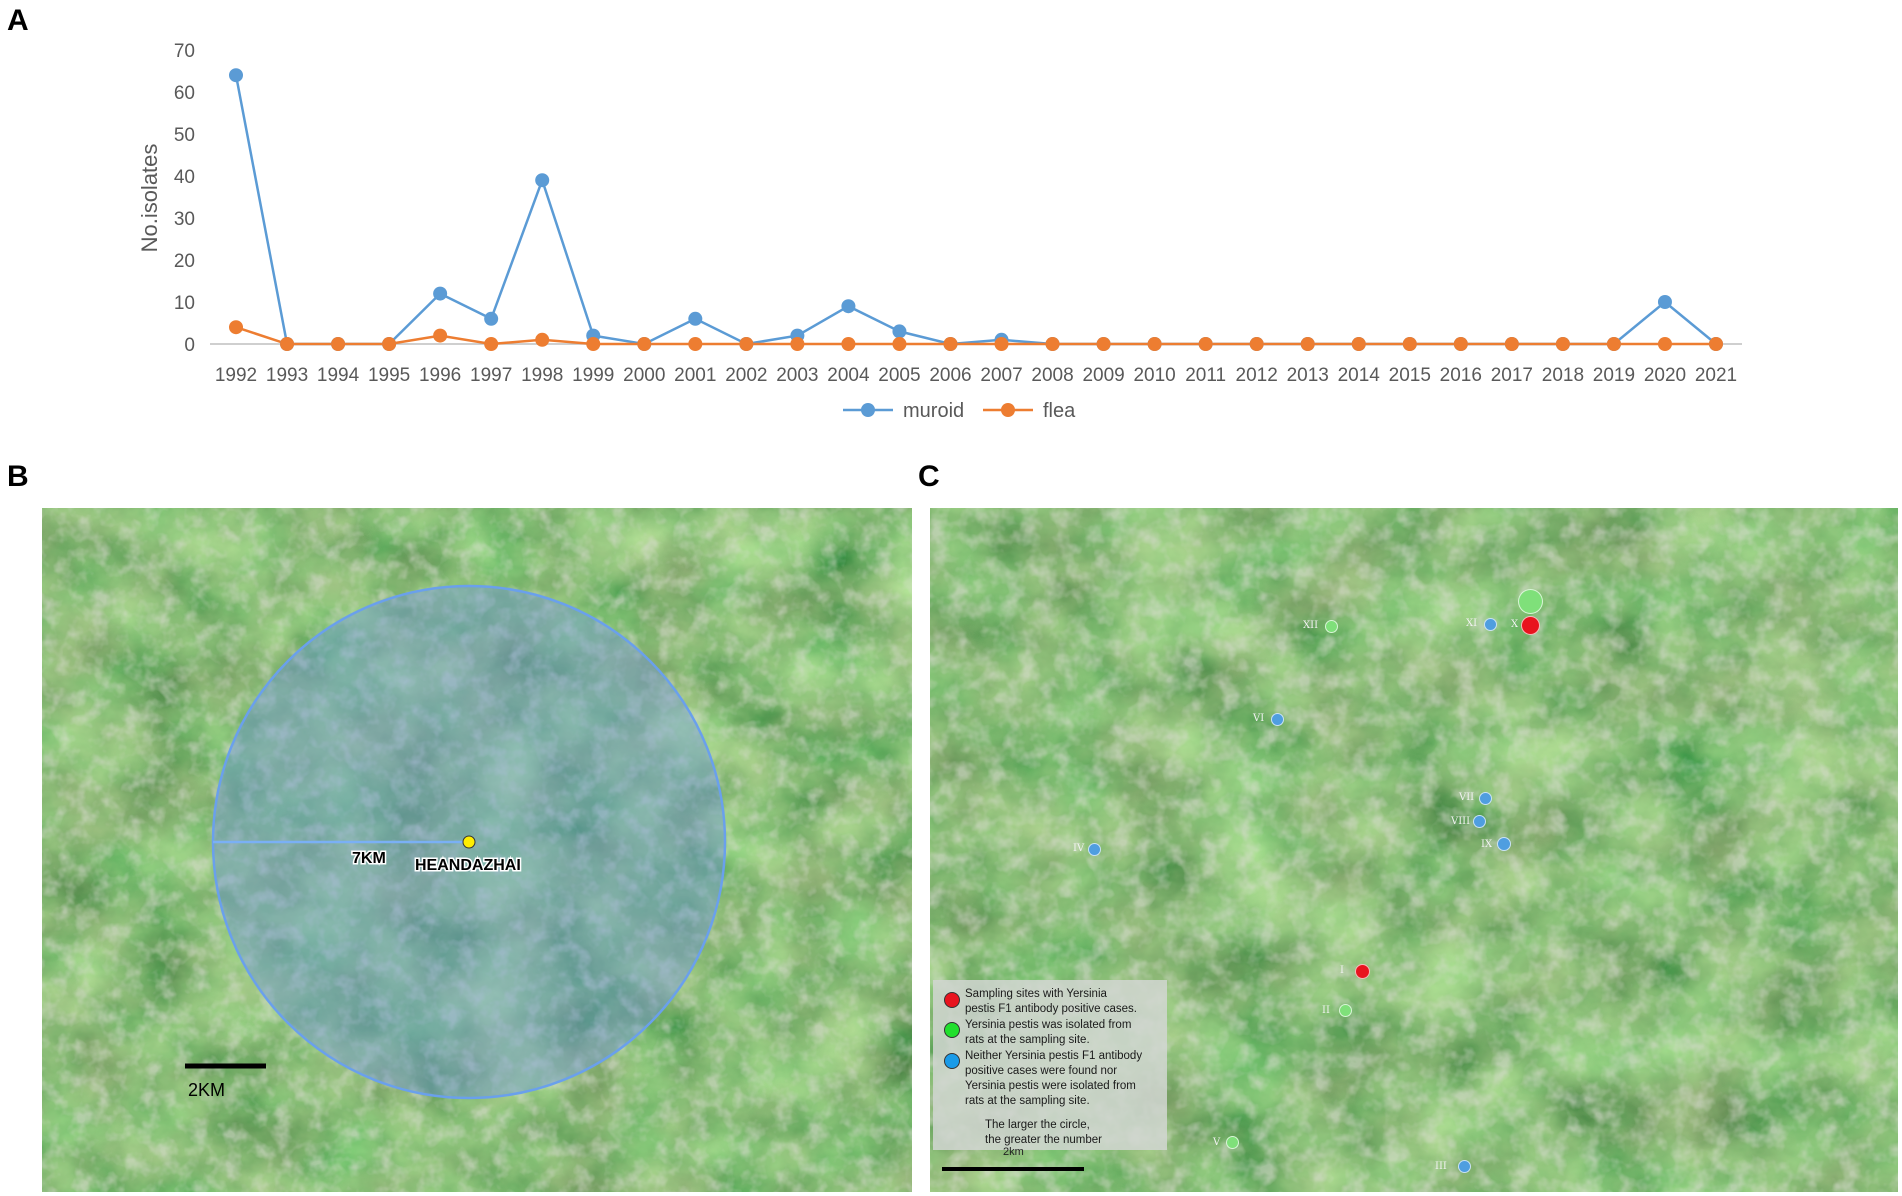  Describe the element at coordinates (1665, 375) in the screenshot. I see `x-tick-label: 2020` at that location.